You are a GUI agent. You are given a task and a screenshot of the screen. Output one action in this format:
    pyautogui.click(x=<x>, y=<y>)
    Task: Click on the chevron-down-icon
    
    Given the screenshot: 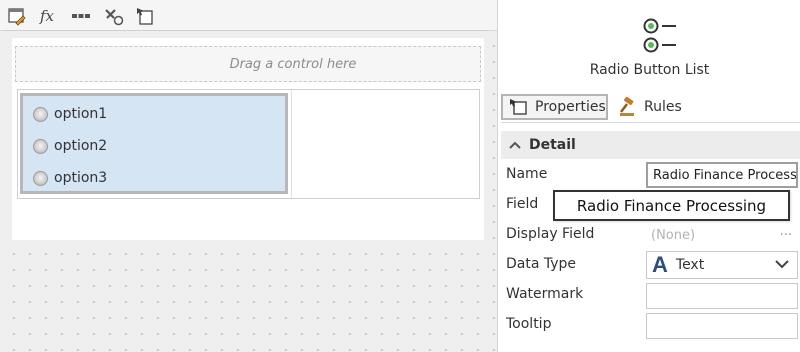 What is the action you would take?
    pyautogui.click(x=782, y=264)
    